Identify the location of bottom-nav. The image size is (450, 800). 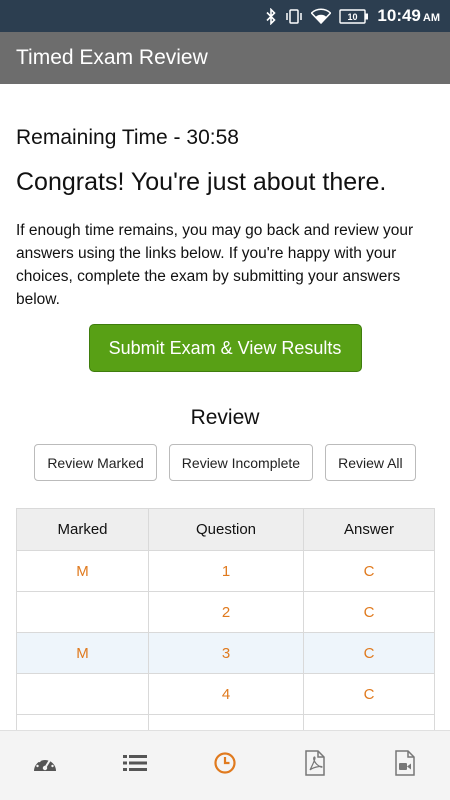
(225, 765).